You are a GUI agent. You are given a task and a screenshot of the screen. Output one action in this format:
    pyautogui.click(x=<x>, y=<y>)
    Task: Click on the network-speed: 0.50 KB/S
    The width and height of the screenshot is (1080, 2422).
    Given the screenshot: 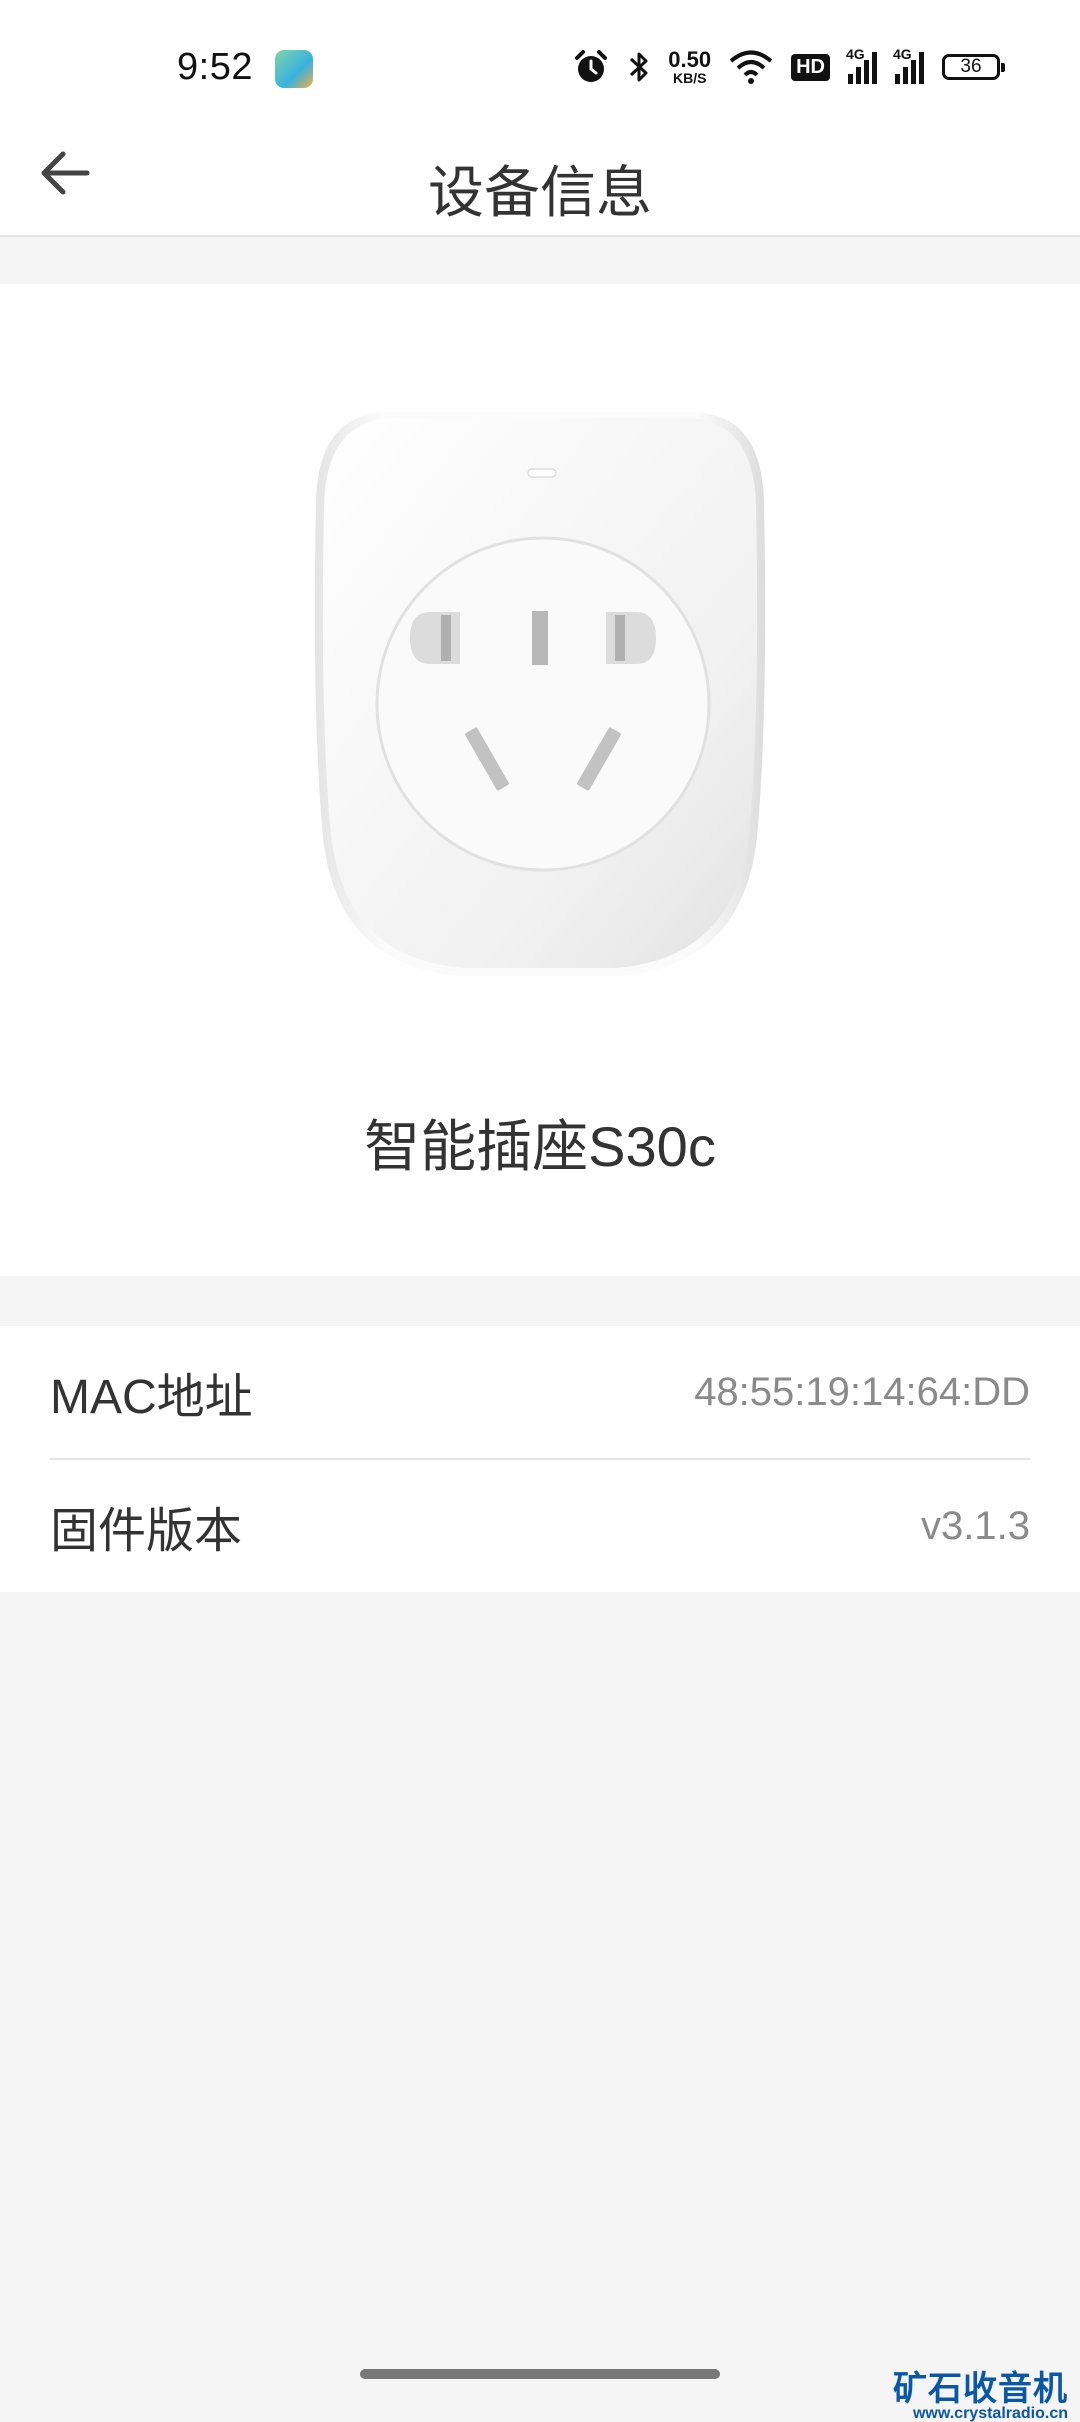 What is the action you would take?
    pyautogui.click(x=690, y=66)
    